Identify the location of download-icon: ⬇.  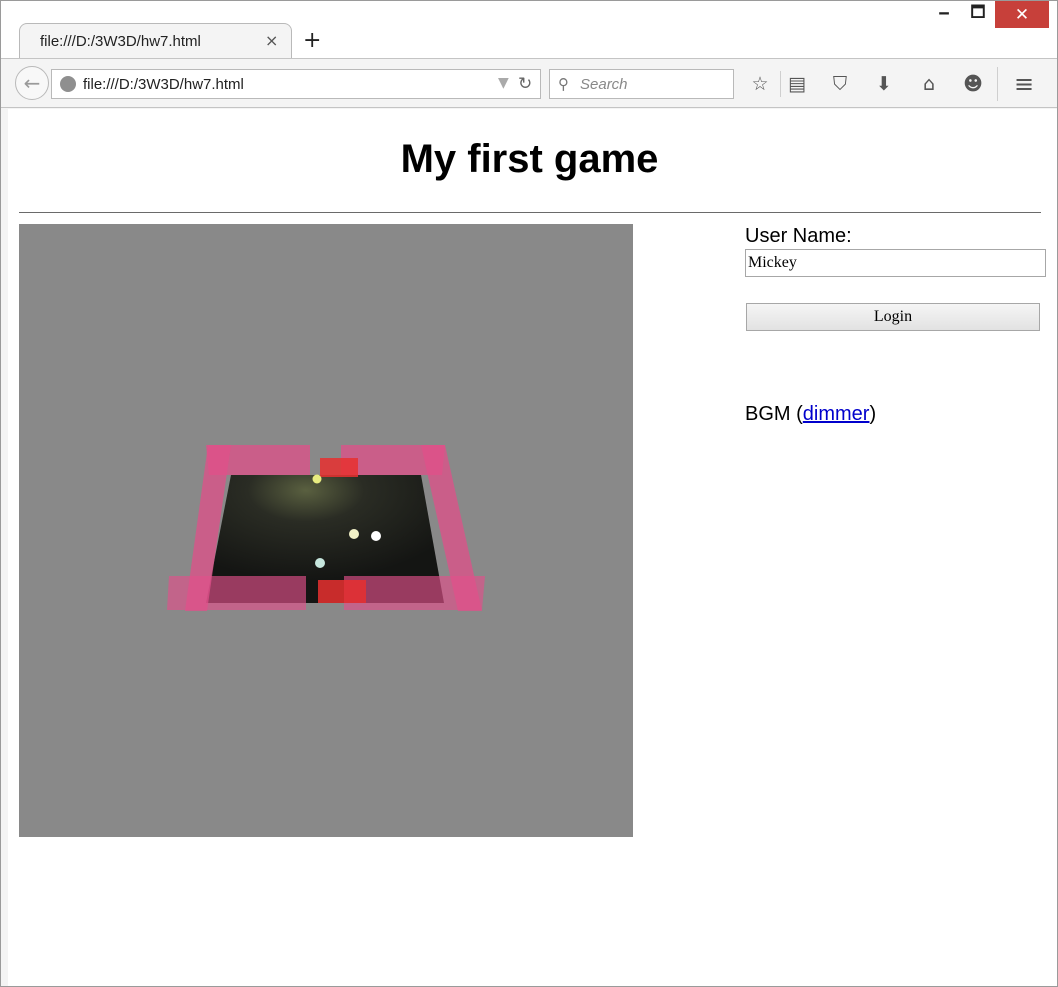
(884, 84).